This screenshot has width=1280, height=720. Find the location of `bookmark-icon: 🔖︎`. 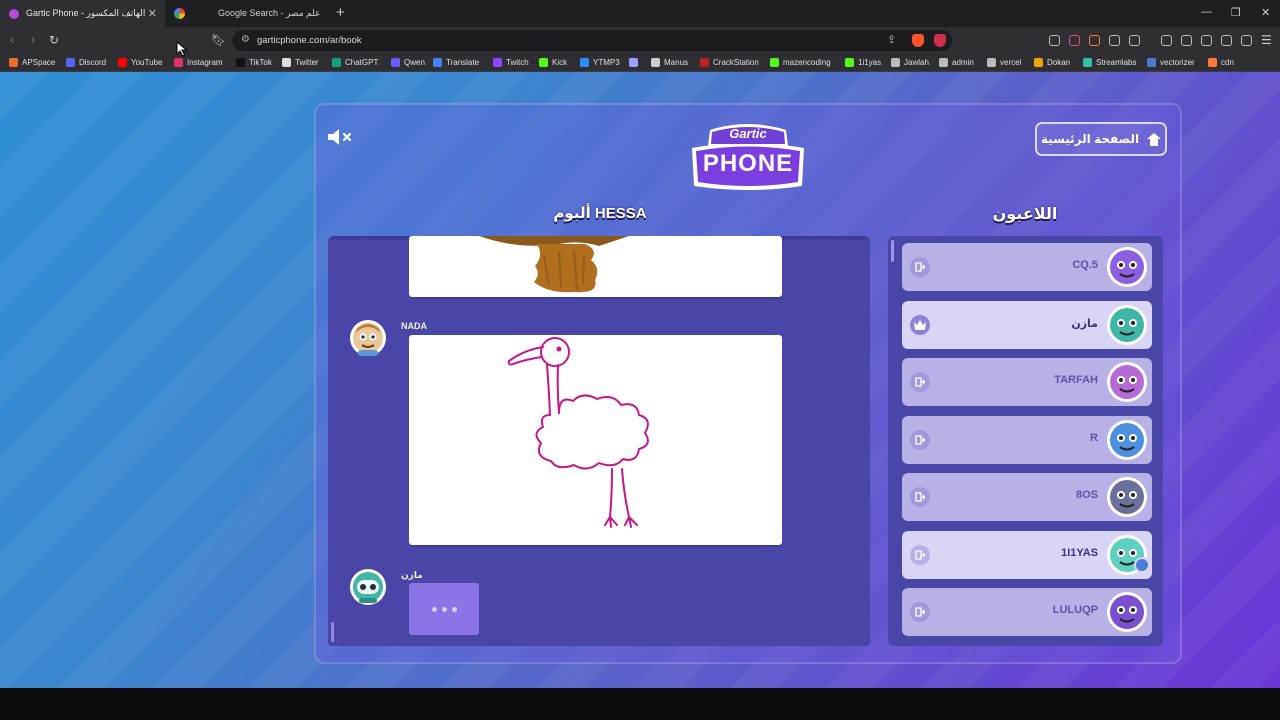

bookmark-icon: 🔖︎ is located at coordinates (218, 40).